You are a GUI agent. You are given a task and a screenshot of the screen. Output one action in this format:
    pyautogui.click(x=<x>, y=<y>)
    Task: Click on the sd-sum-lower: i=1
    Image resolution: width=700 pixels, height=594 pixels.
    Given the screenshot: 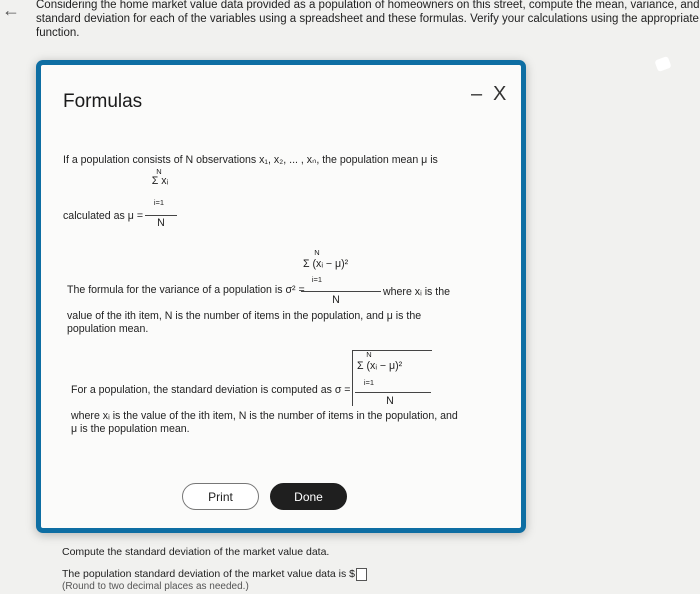 What is the action you would take?
    pyautogui.click(x=369, y=382)
    